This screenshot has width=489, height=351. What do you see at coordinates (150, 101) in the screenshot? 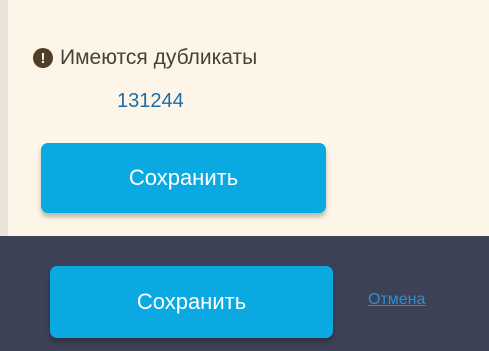
I see `duplicate-id-link: 131244` at bounding box center [150, 101].